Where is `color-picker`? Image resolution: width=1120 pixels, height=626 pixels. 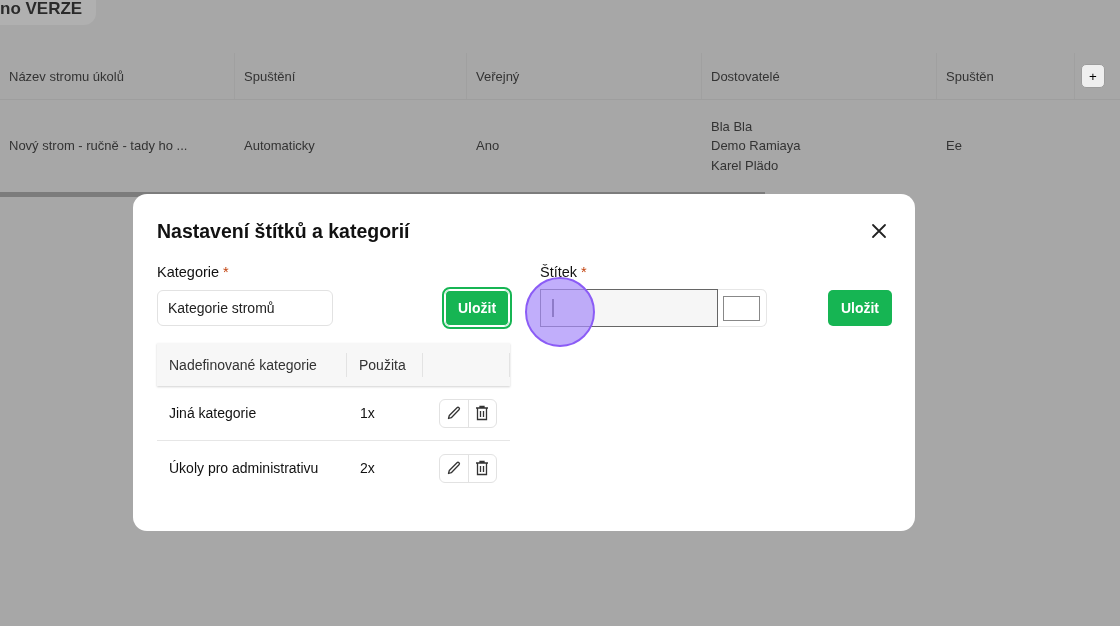
color-picker is located at coordinates (742, 308).